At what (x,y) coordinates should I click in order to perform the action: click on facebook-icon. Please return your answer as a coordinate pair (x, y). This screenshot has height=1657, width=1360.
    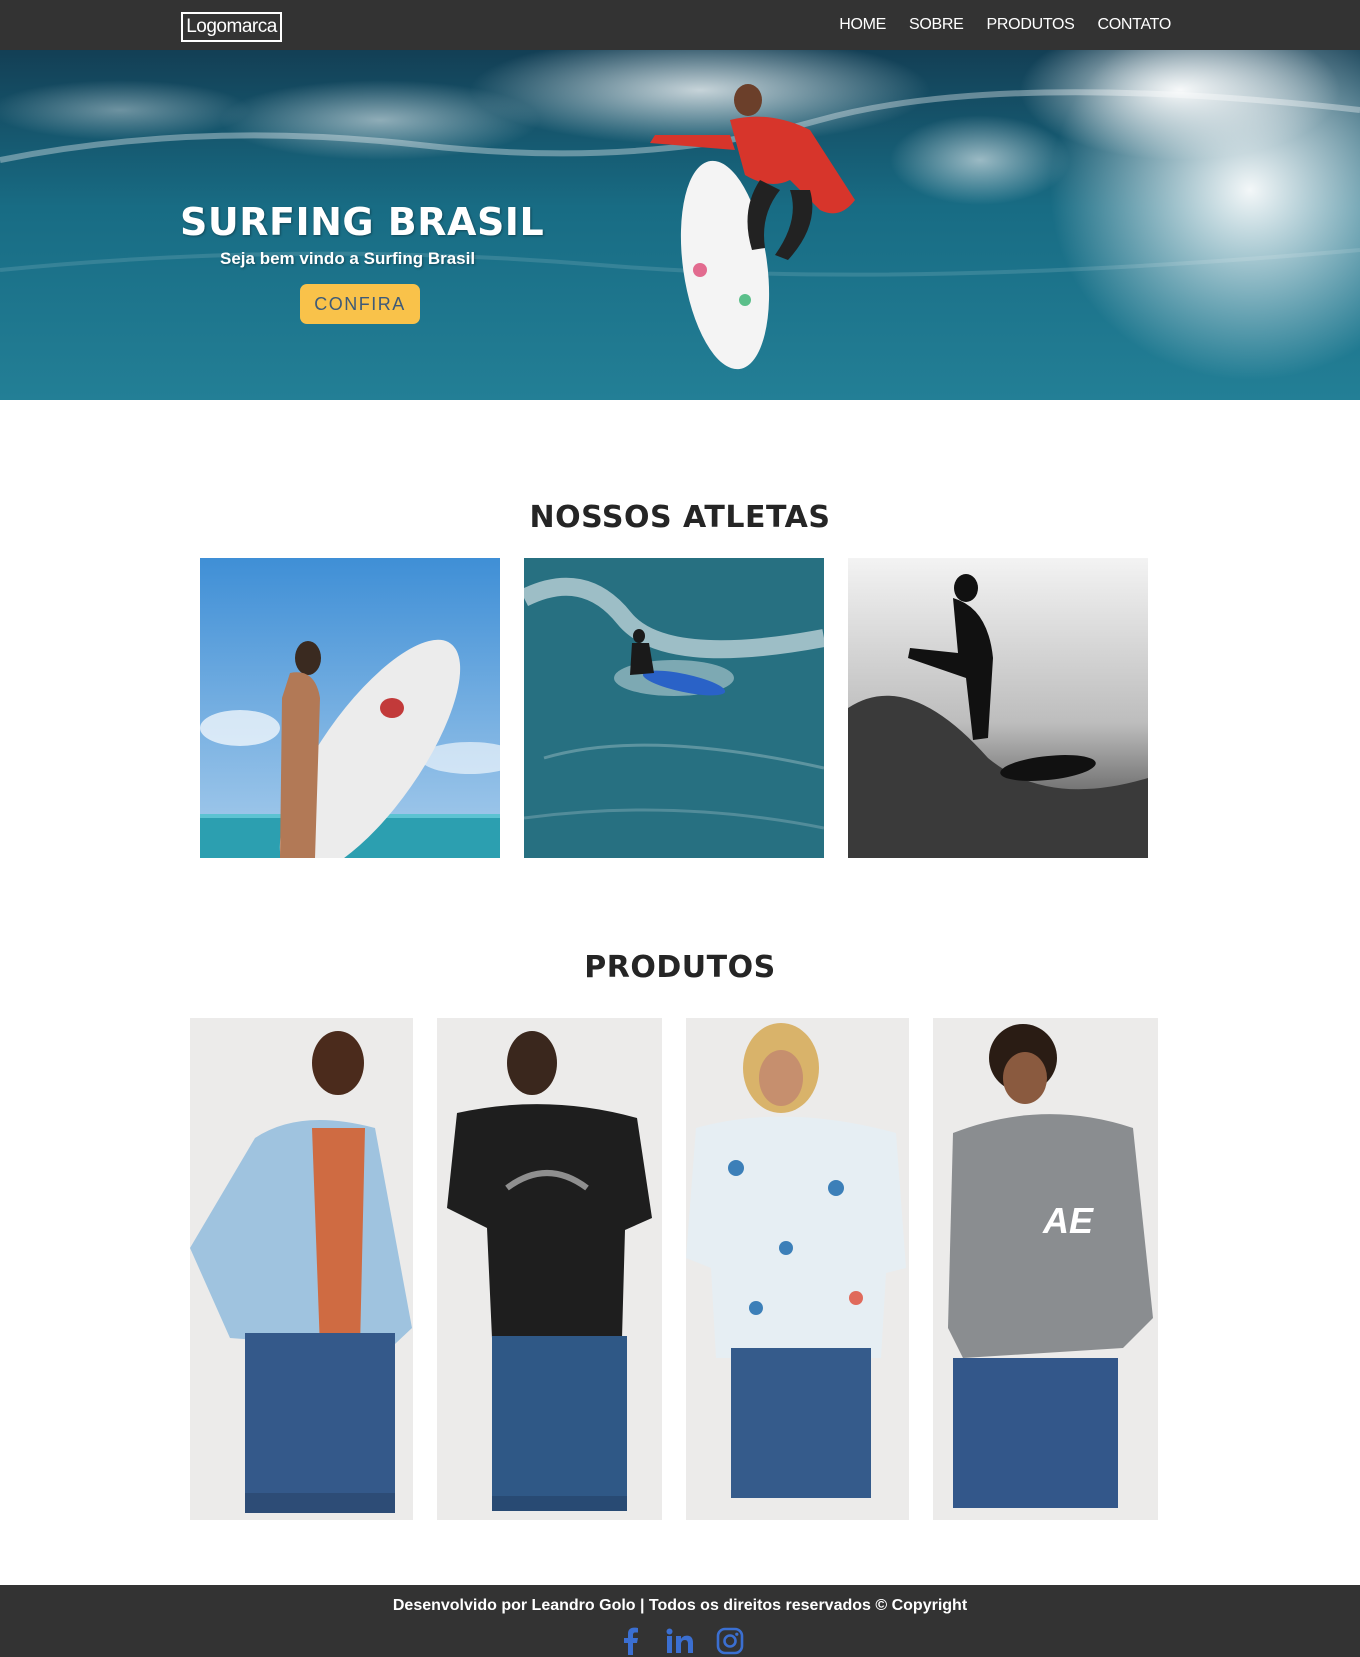
    Looking at the image, I should click on (630, 1641).